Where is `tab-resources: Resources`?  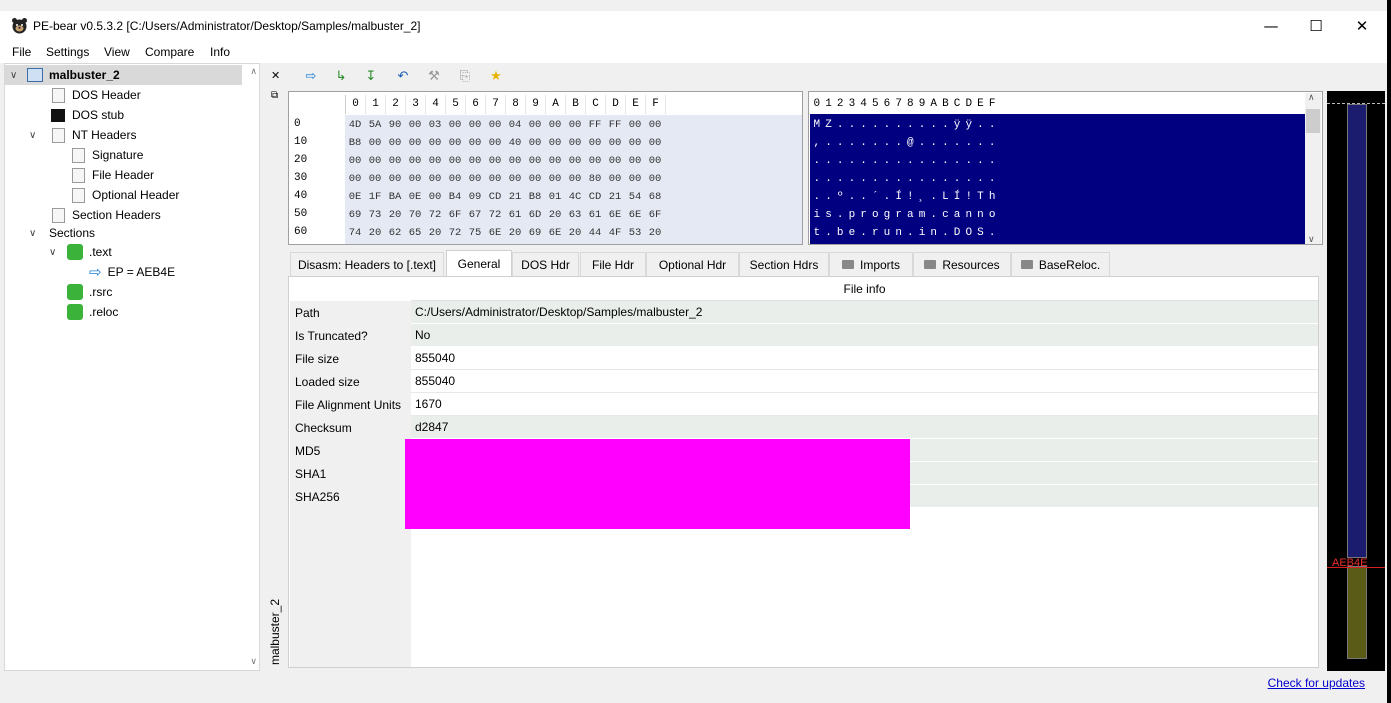
tab-resources: Resources is located at coordinates (962, 264).